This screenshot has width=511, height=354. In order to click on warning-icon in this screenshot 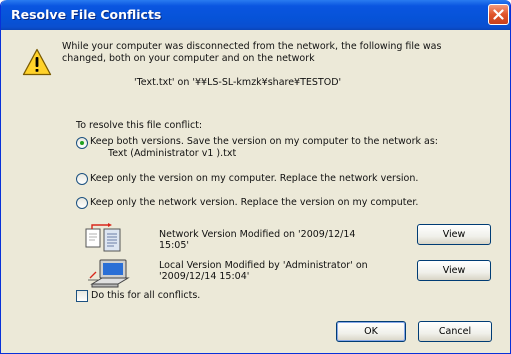, I will do `click(37, 62)`.